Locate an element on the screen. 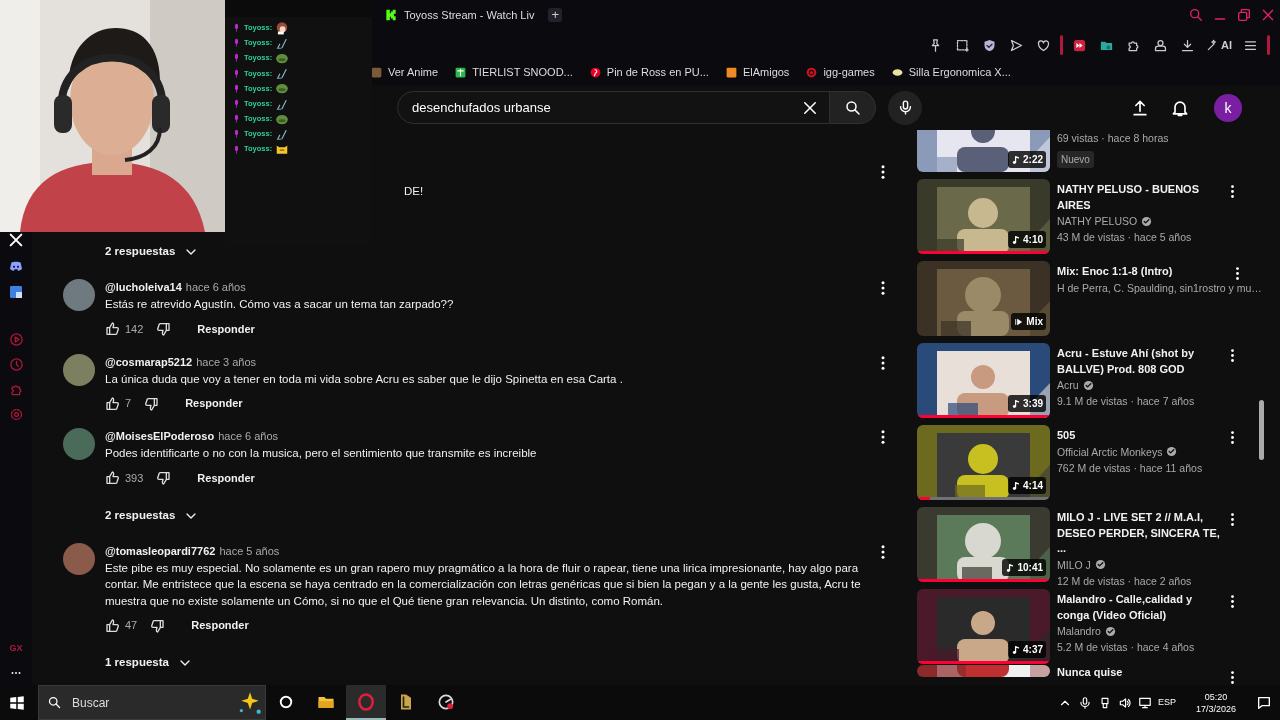  video-stats: 9.1 M de vistas · hace 7 años is located at coordinates (1126, 401).